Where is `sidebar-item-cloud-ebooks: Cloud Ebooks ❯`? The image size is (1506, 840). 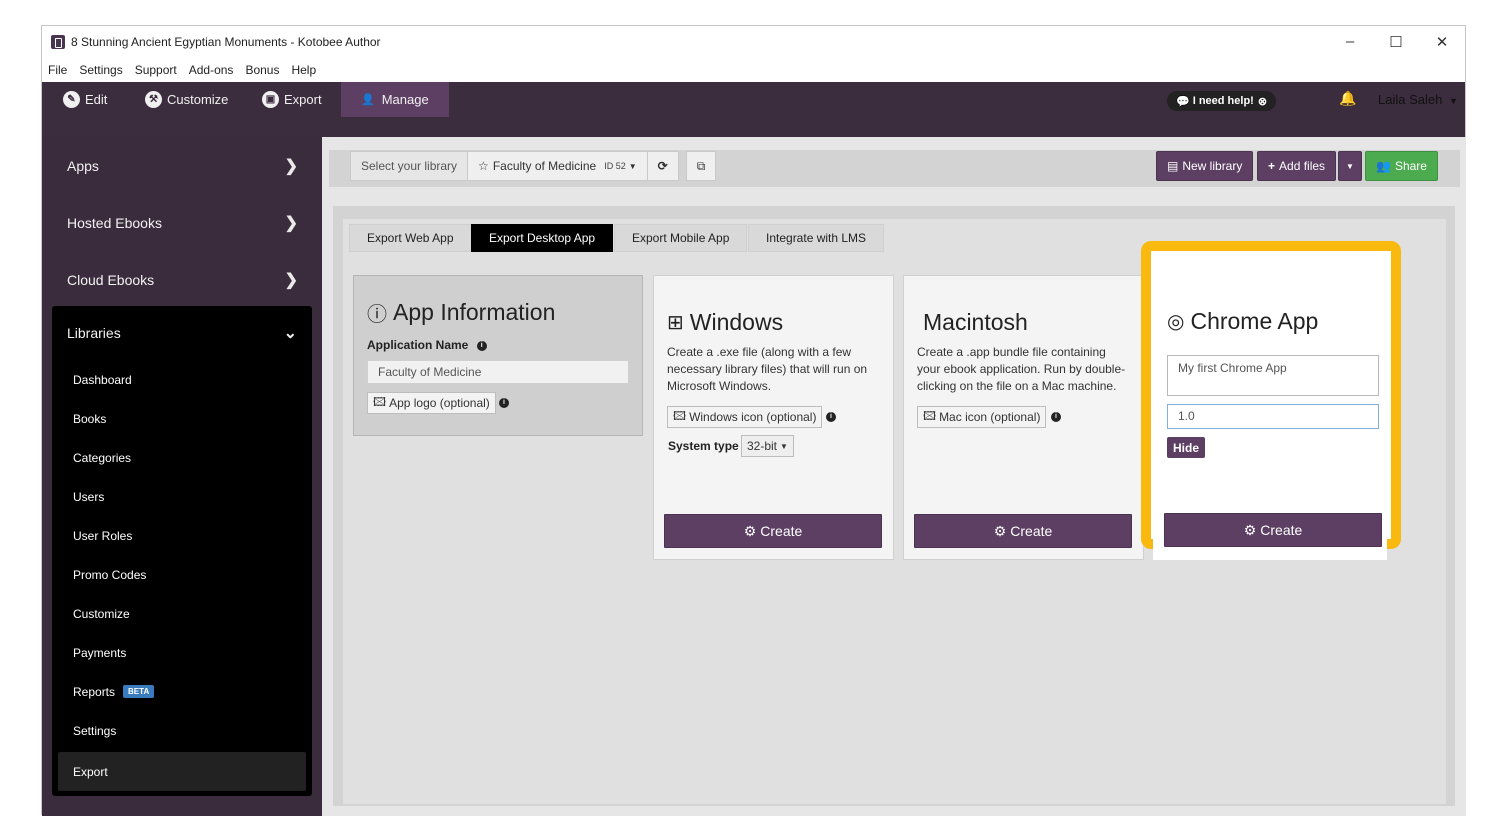 sidebar-item-cloud-ebooks: Cloud Ebooks ❯ is located at coordinates (182, 279).